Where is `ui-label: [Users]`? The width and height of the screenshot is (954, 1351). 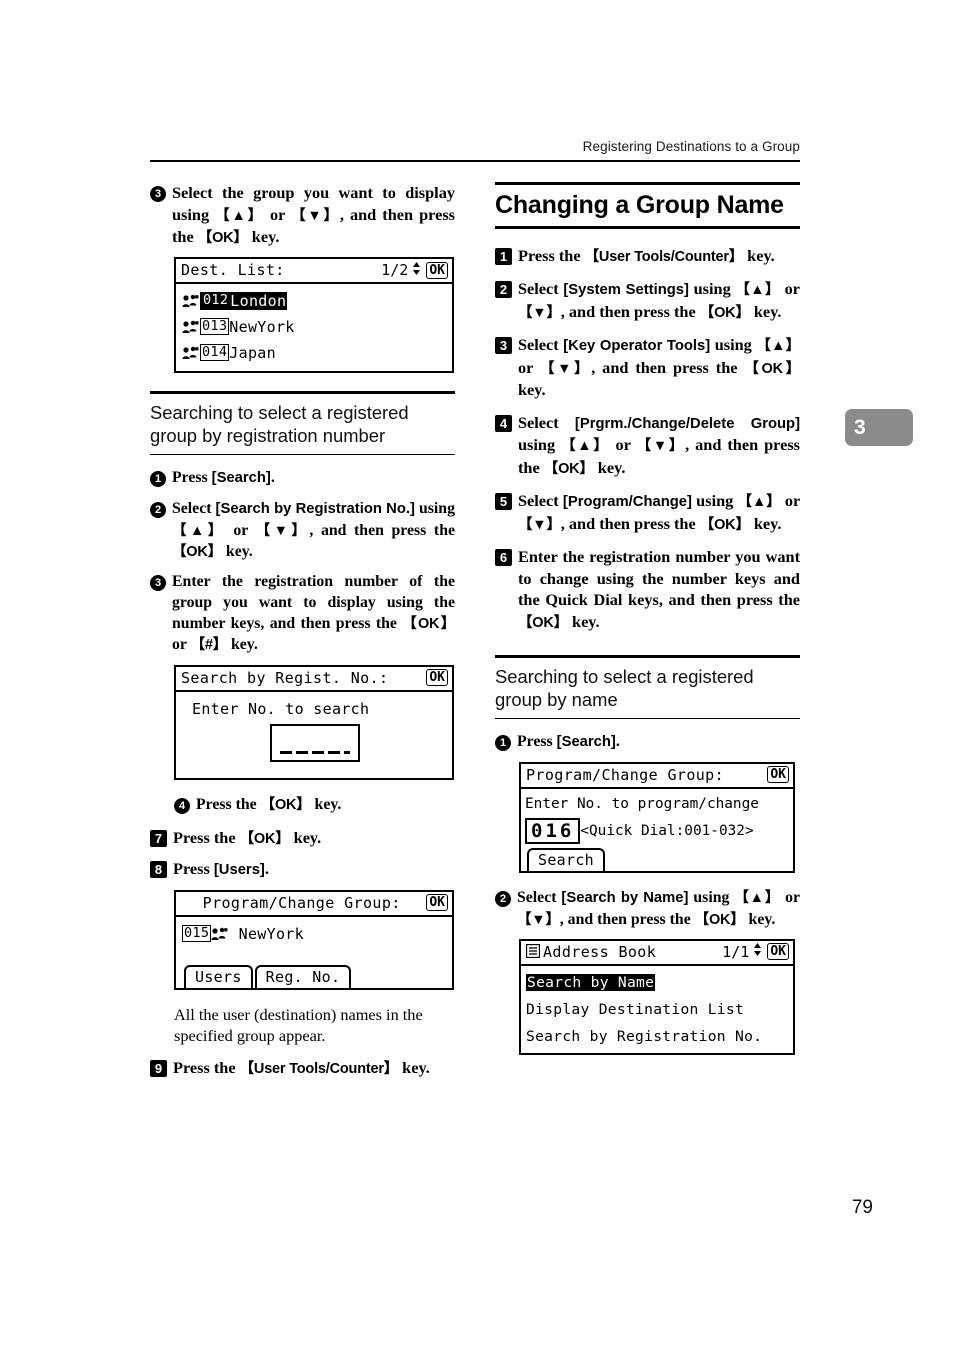 ui-label: [Users] is located at coordinates (239, 870).